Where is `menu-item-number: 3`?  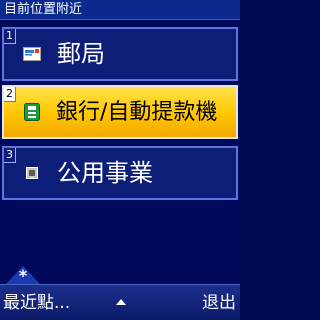
menu-item-number: 3 is located at coordinates (10, 155).